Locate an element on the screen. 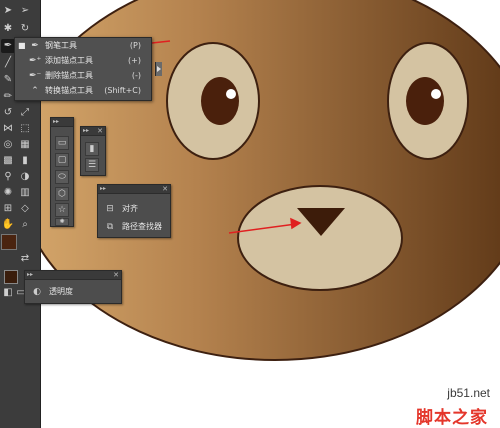  right-eye-highlight is located at coordinates (436, 94).